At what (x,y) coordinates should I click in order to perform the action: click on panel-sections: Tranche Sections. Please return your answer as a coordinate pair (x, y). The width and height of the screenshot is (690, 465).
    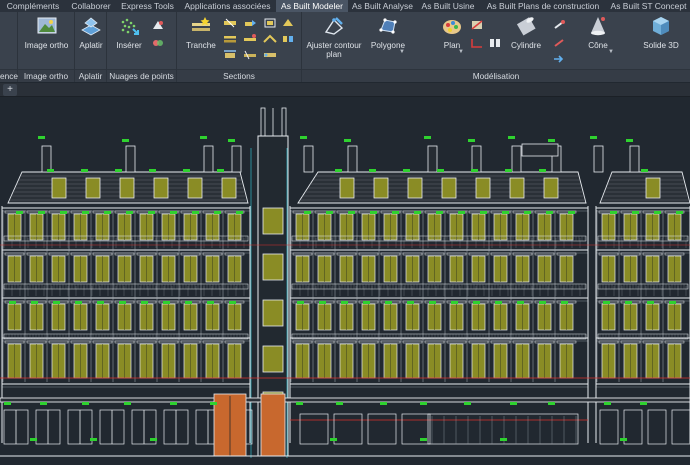
    Looking at the image, I should click on (239, 47).